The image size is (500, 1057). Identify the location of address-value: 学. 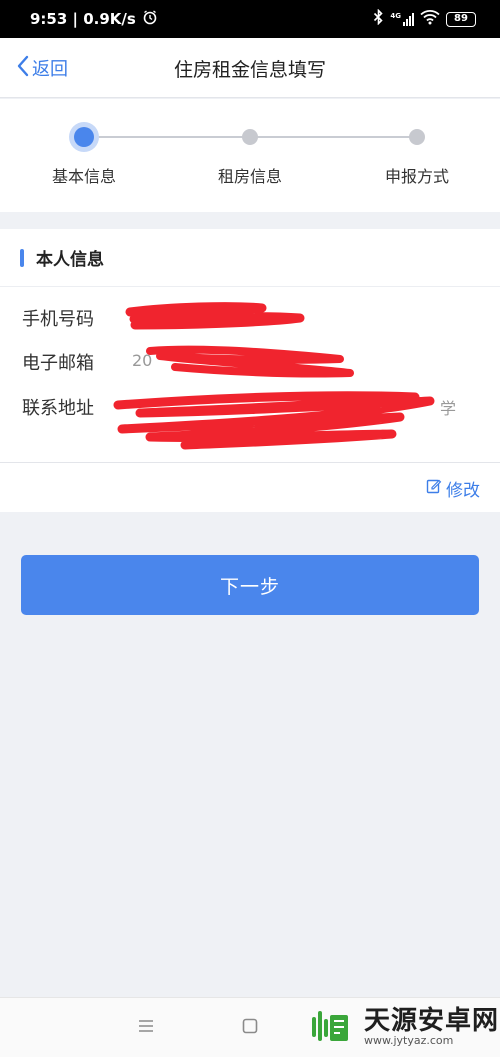
(448, 408).